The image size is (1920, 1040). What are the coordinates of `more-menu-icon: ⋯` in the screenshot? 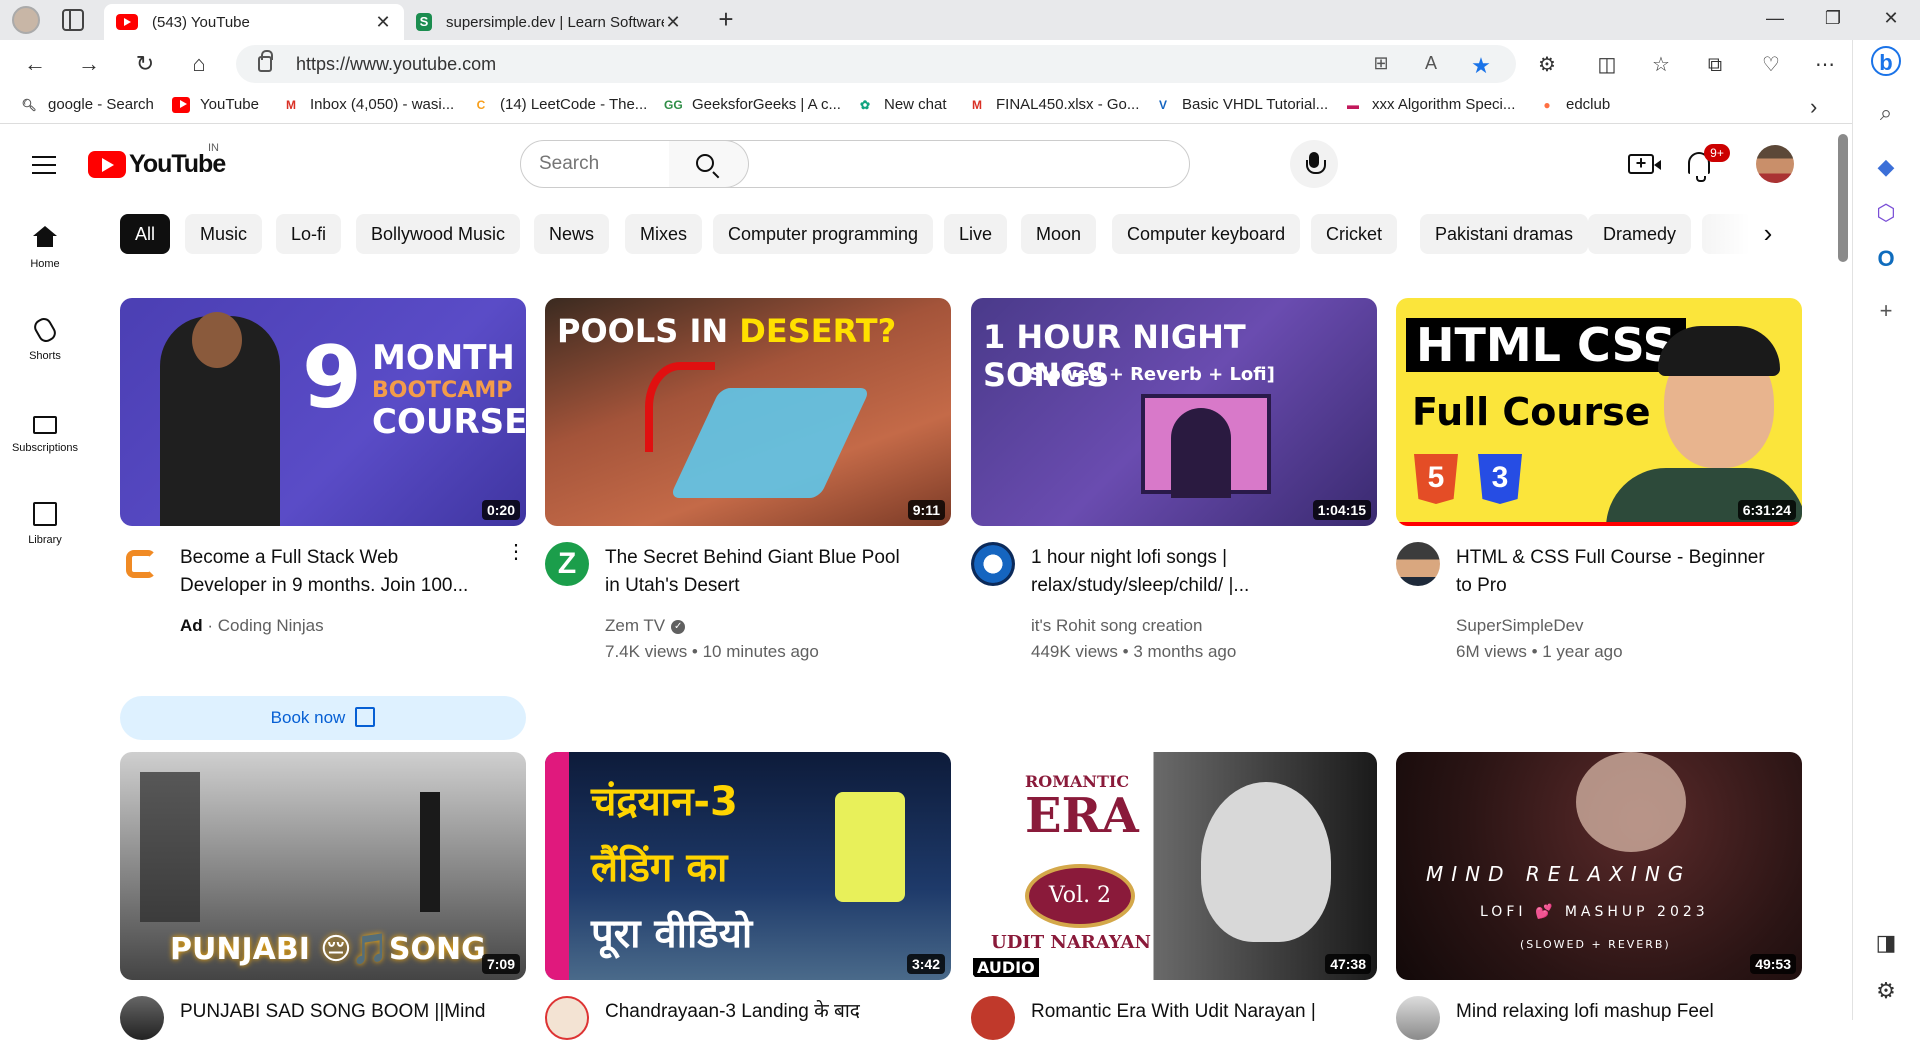 It's located at (1825, 65).